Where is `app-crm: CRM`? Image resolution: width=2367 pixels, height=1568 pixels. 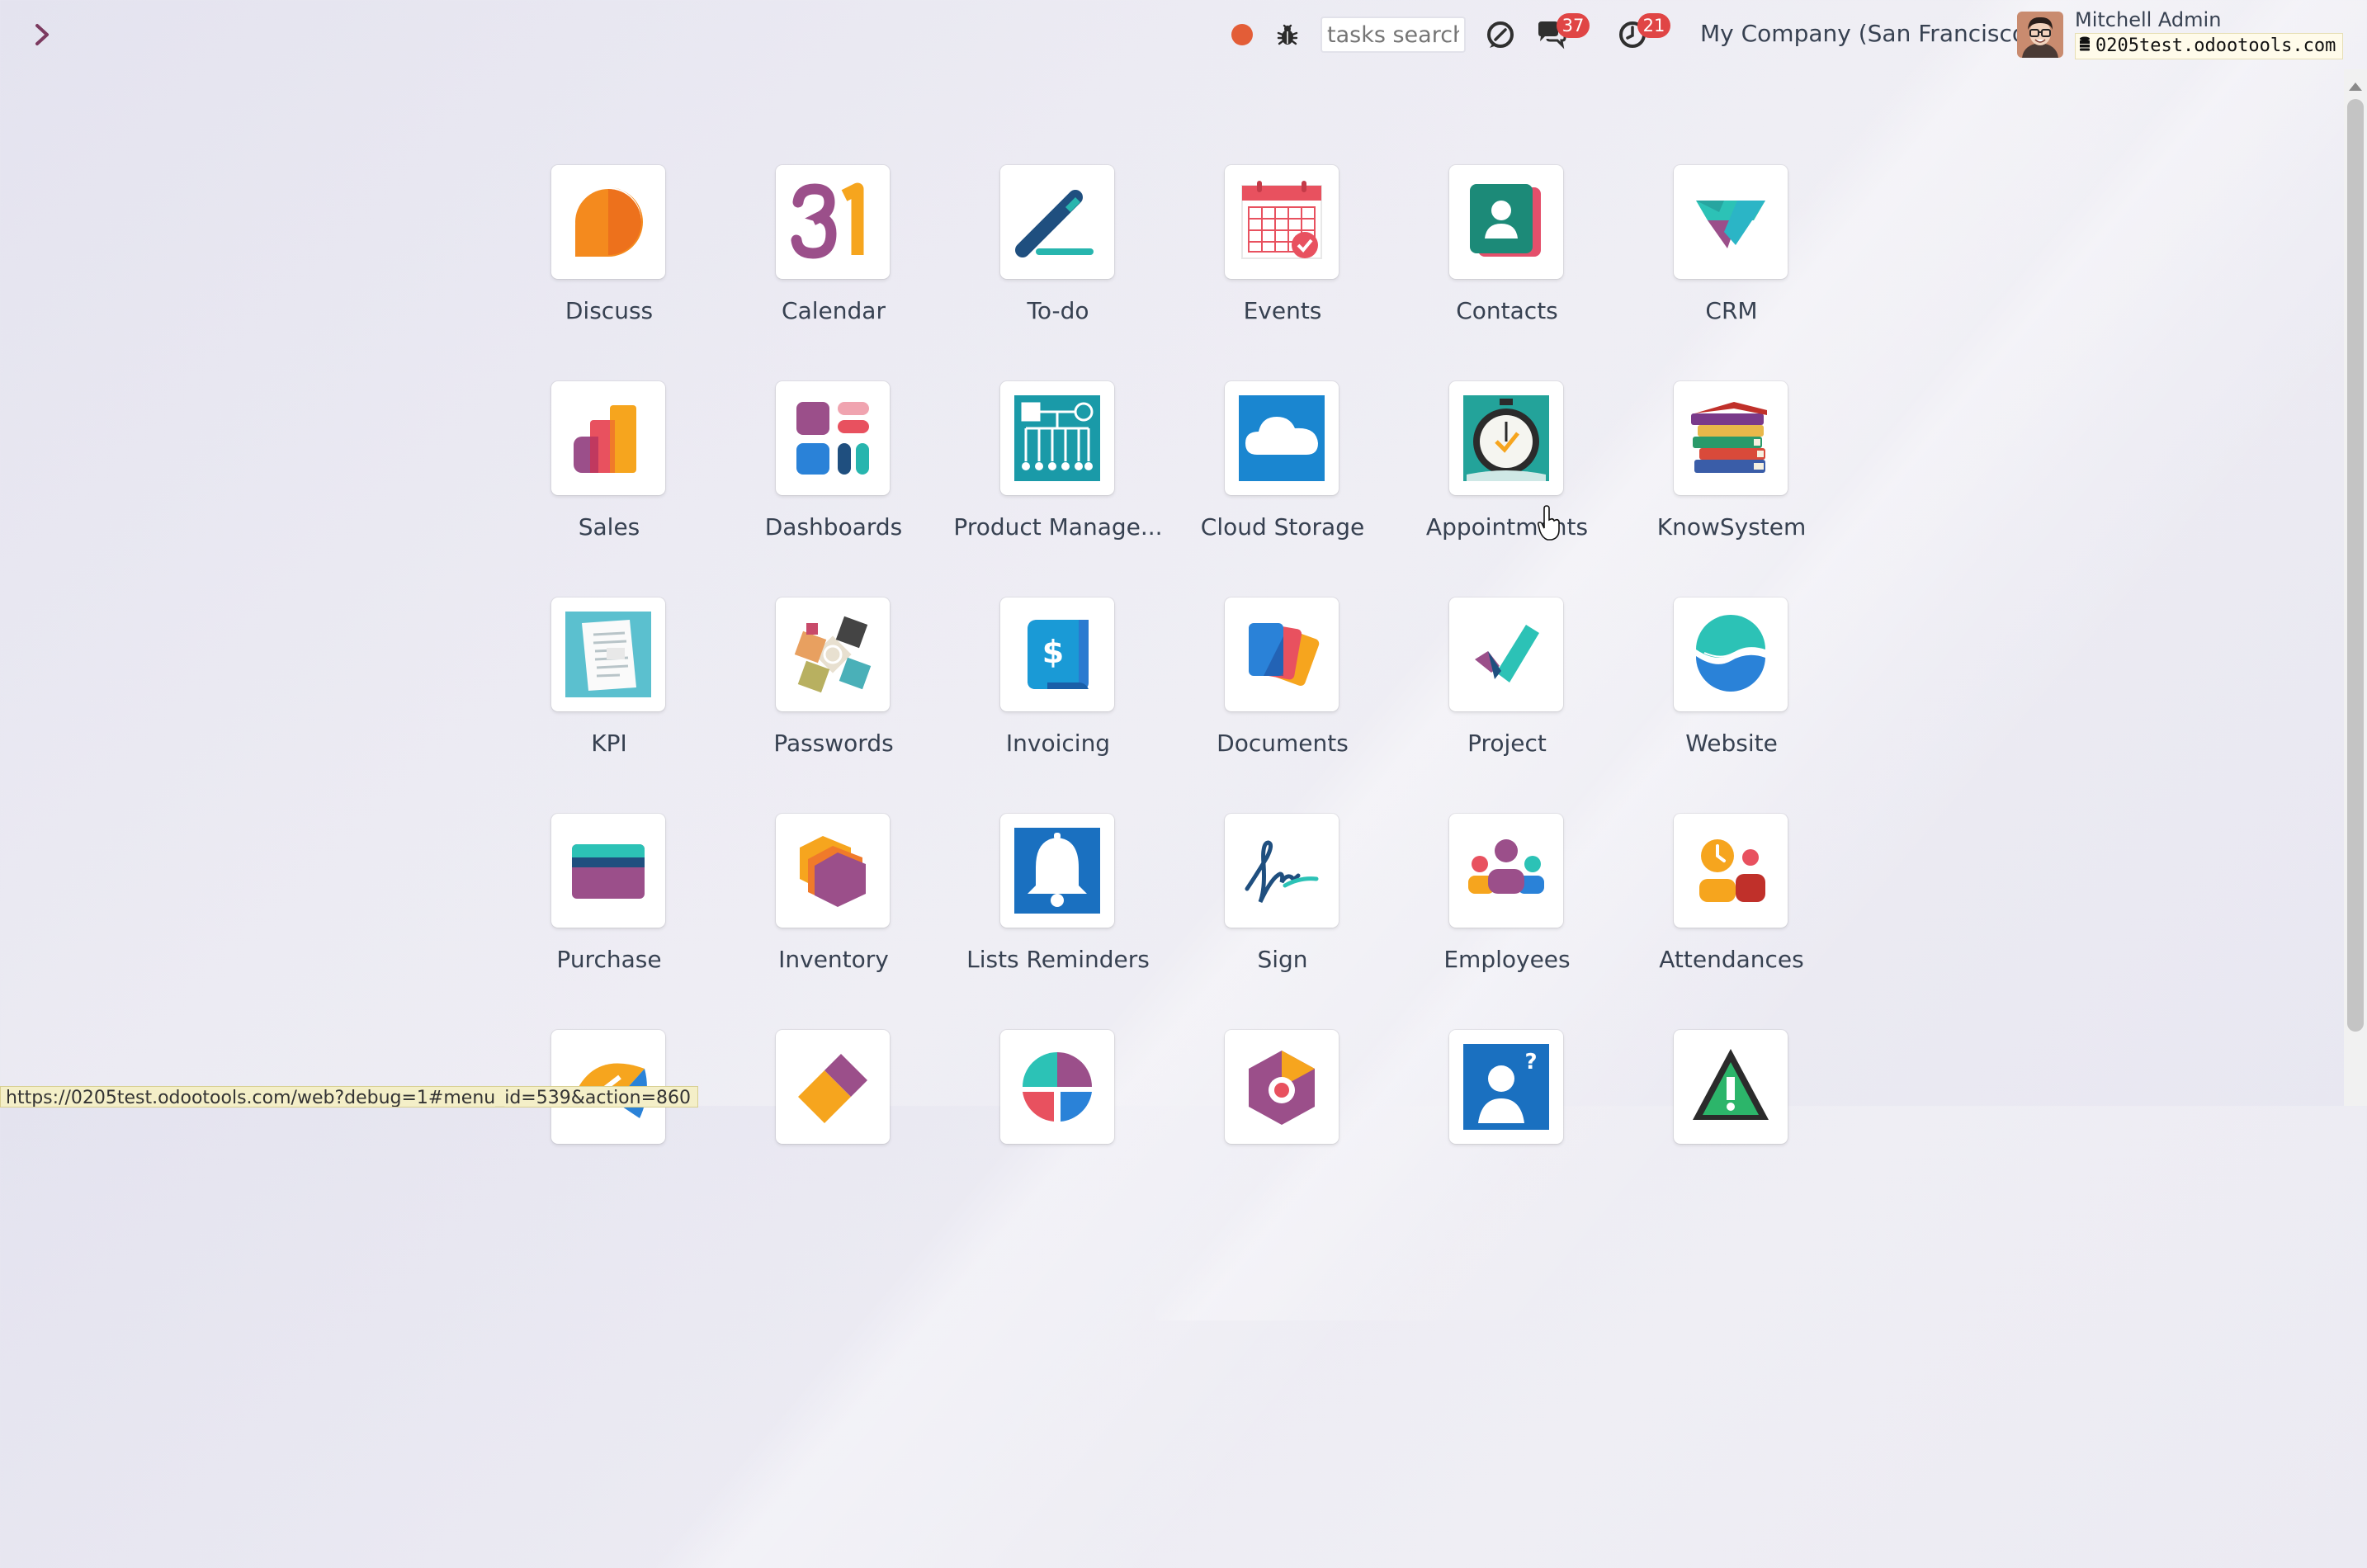 app-crm: CRM is located at coordinates (1731, 260).